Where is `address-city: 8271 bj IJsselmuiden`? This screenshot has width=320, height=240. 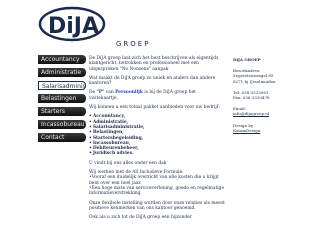 address-city: 8271 bj IJsselmuiden is located at coordinates (254, 81).